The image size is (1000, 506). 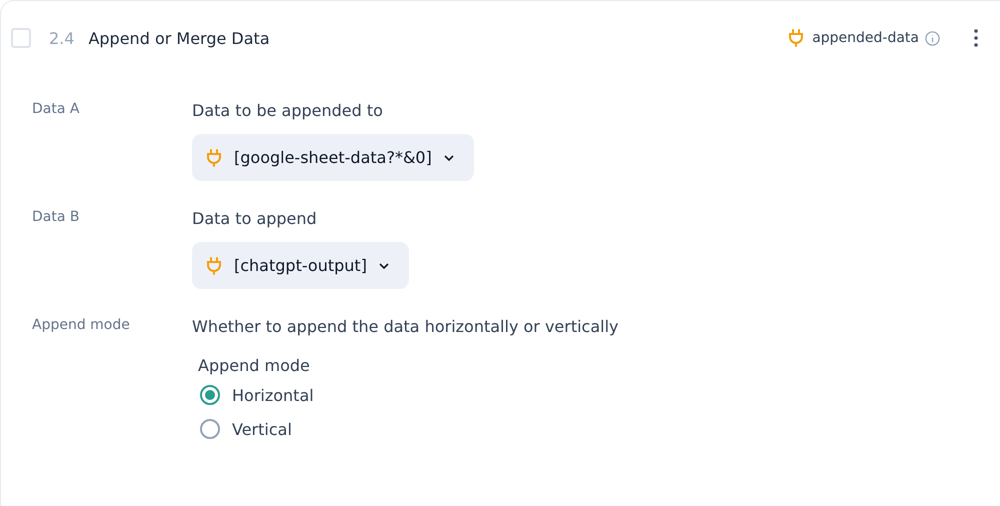 What do you see at coordinates (61, 38) in the screenshot?
I see `step-number: 2.4` at bounding box center [61, 38].